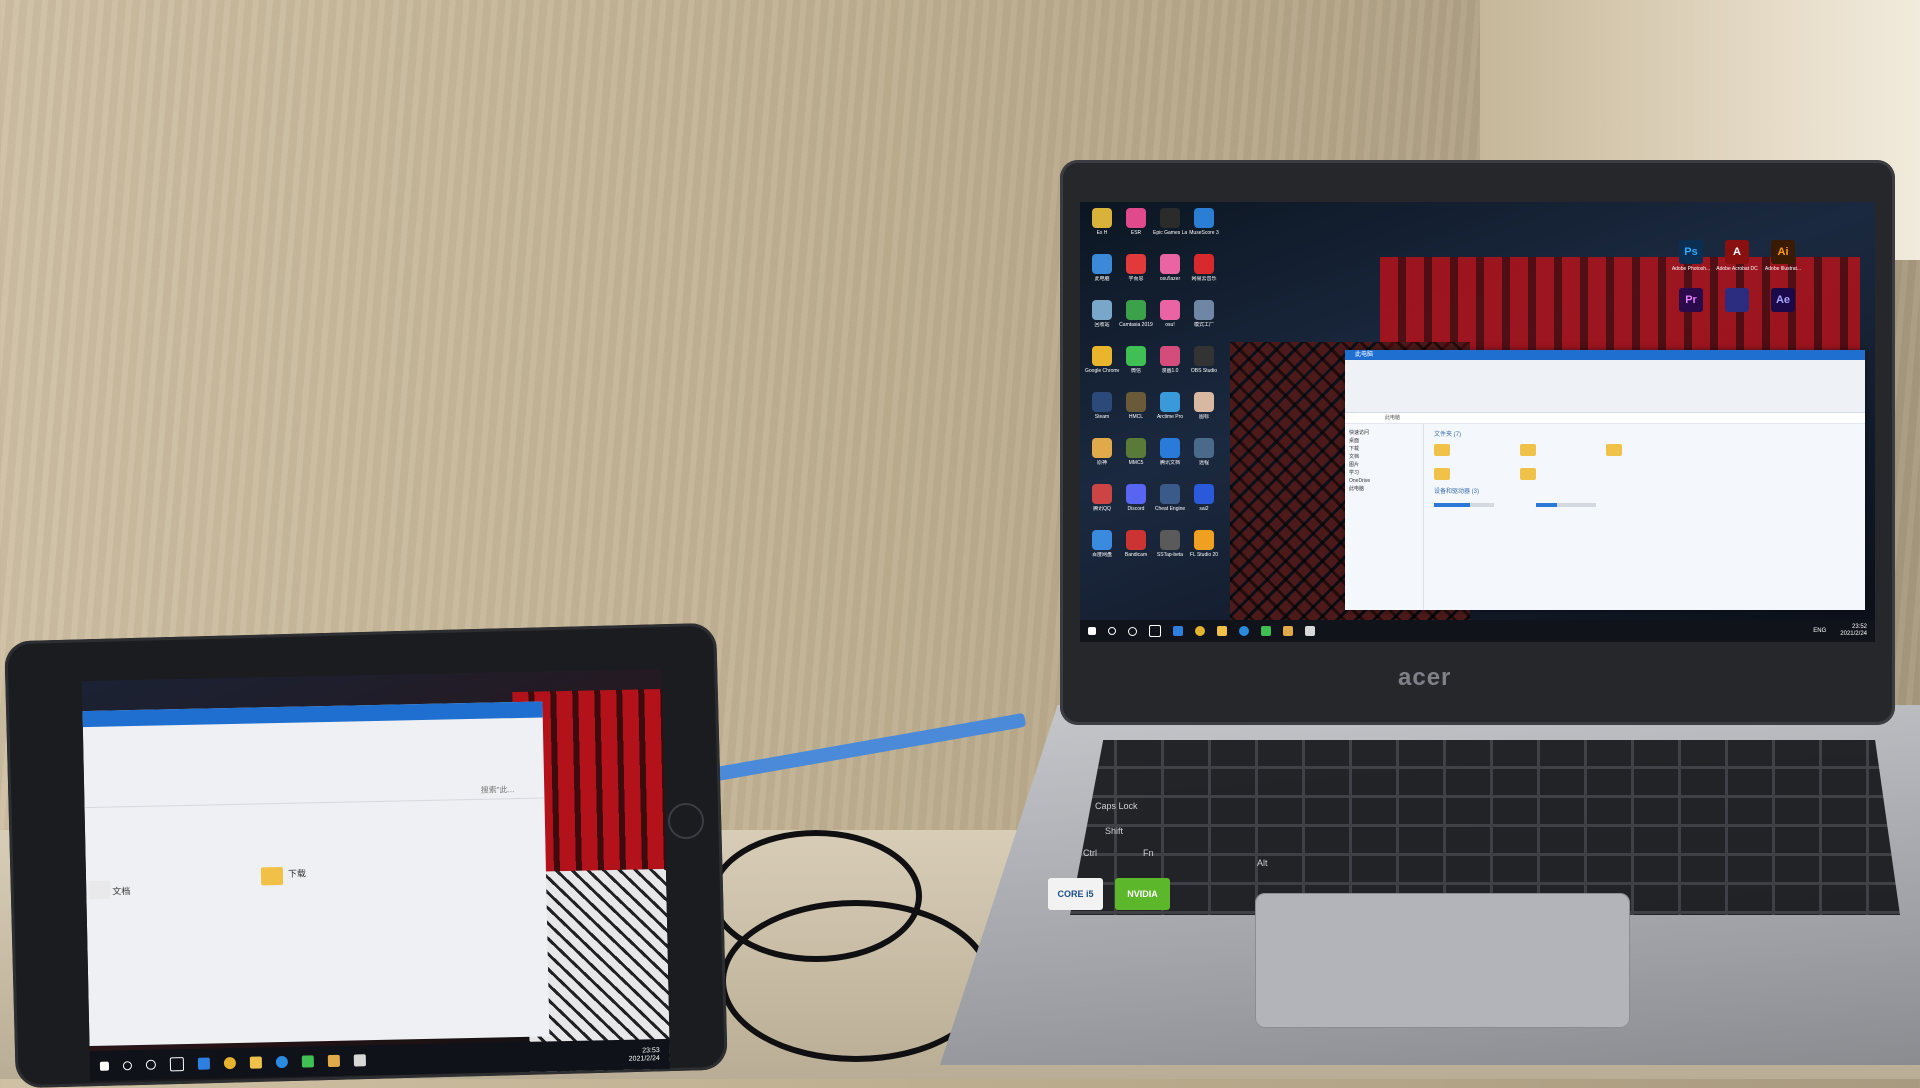  I want to click on desktop-icon: OBS Studio, so click(1204, 369).